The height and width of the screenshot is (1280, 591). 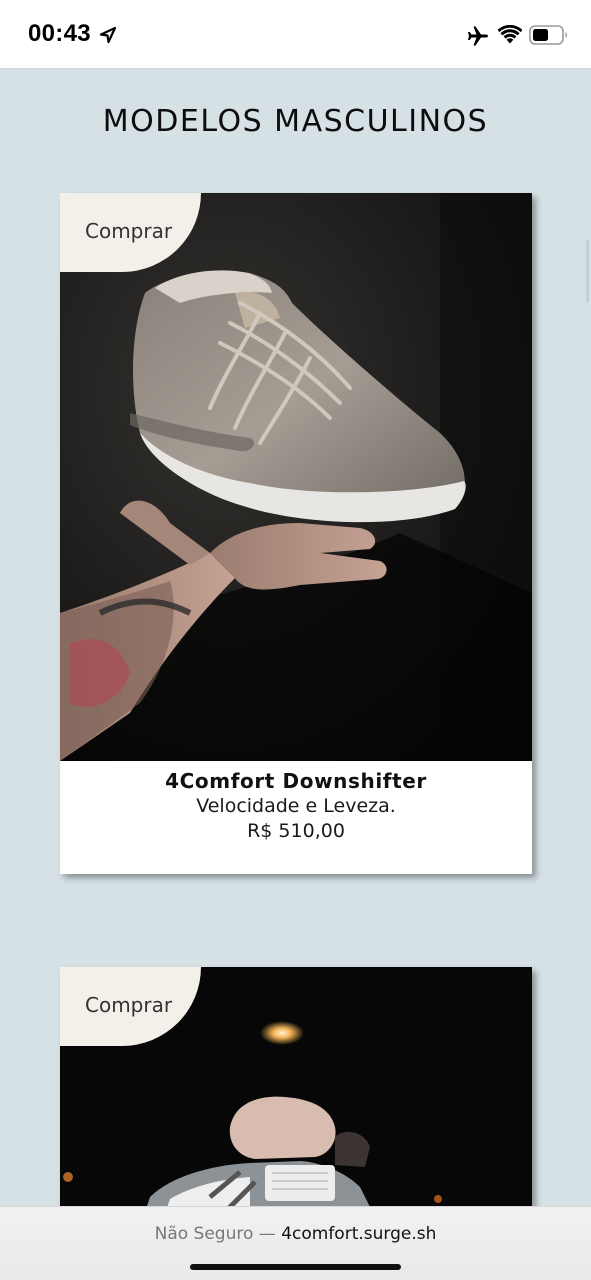 I want to click on url-display: Não Seguro — 4comfort.surge.sh, so click(x=295, y=1234).